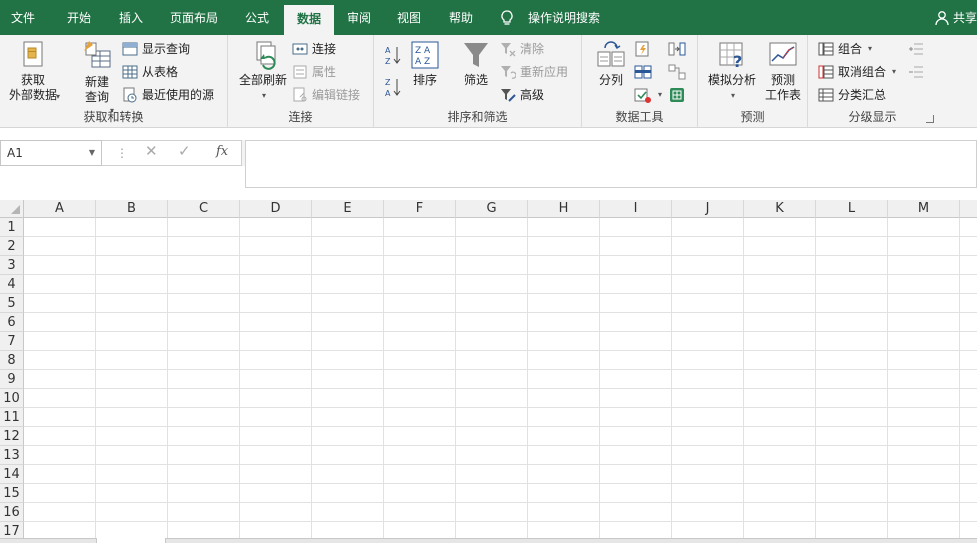  I want to click on data-validation-button: ▾, so click(648, 95).